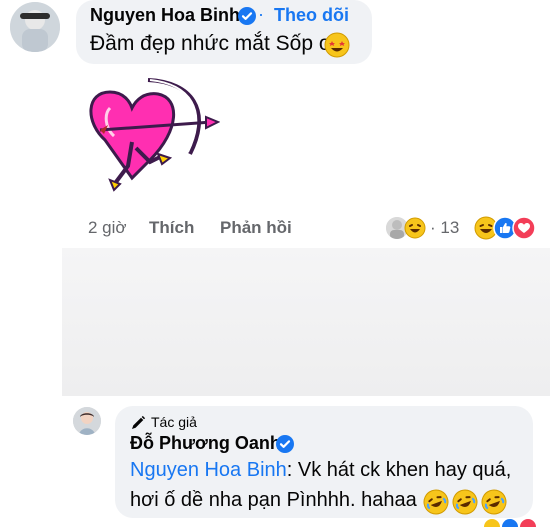 This screenshot has width=550, height=532. I want to click on comment-author-name: Nguyen Hoa Binh, so click(165, 15).